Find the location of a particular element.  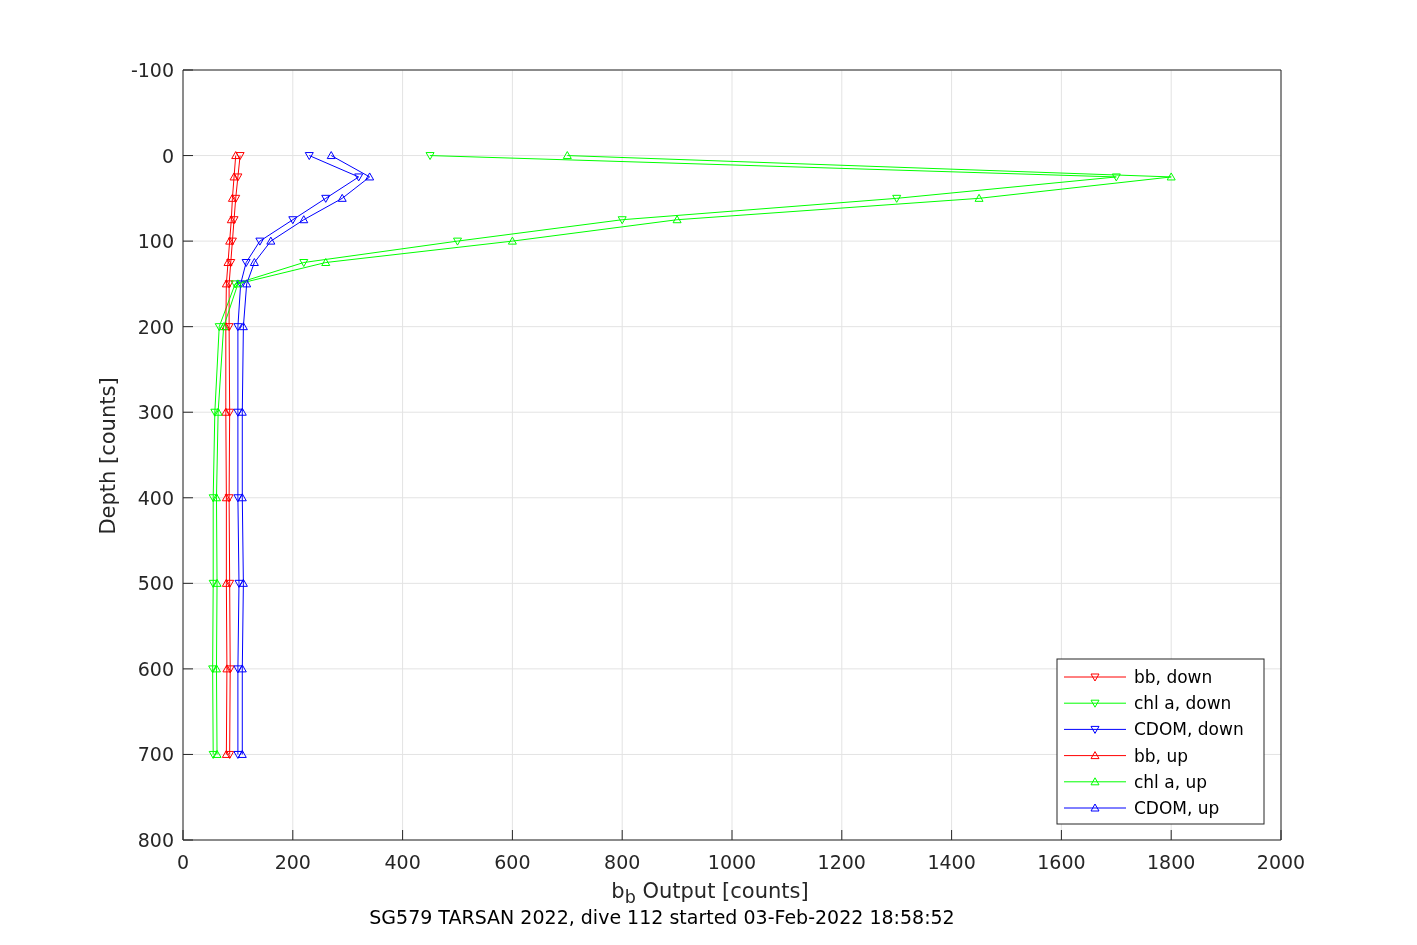

y-tick-label: 100 is located at coordinates (155, 241).